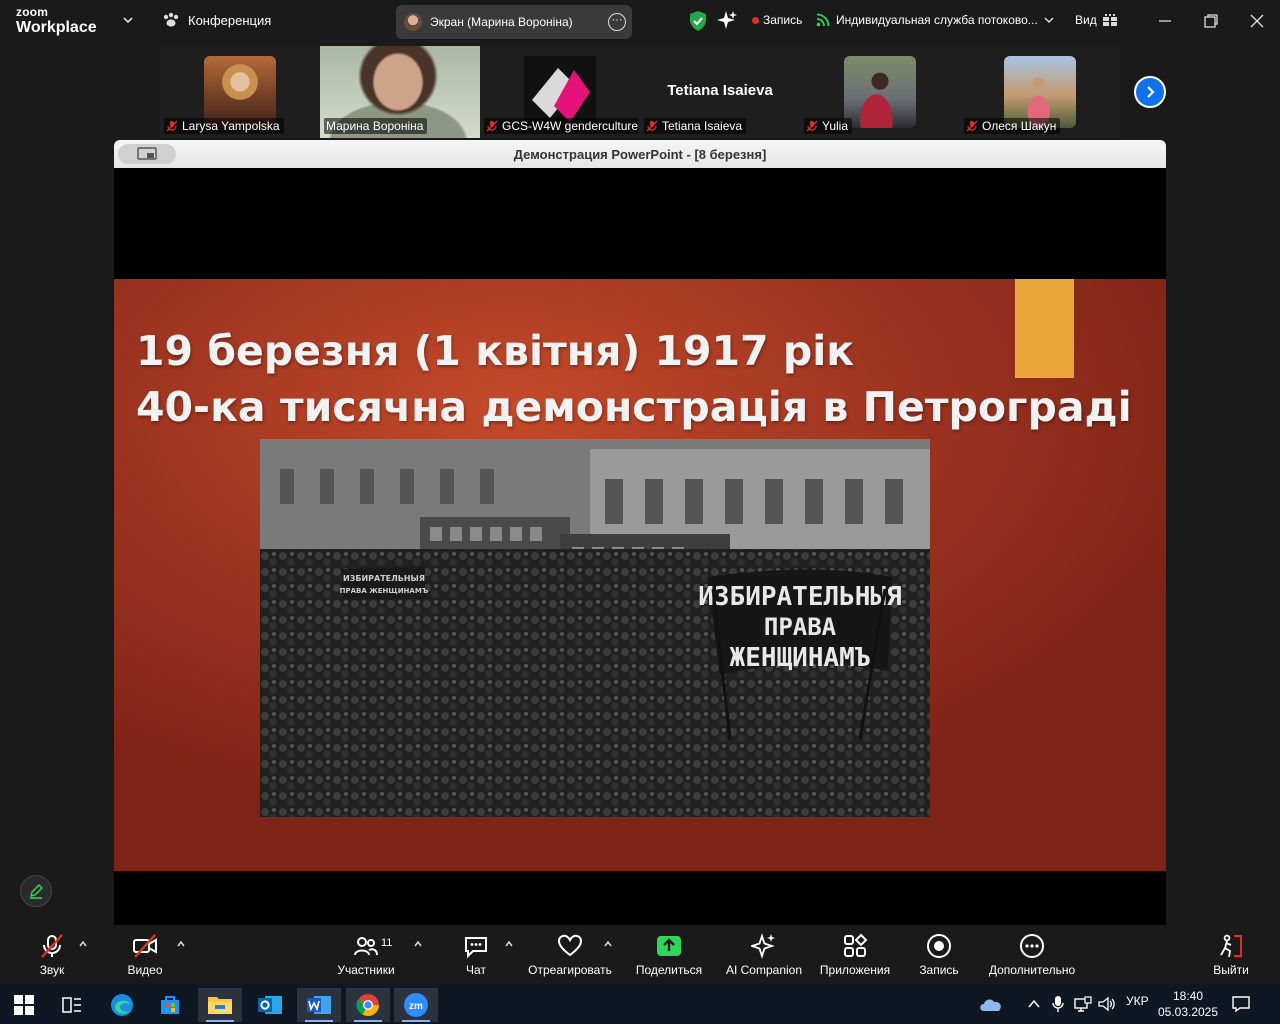 The image size is (1280, 1024). I want to click on edge-browser-icon, so click(122, 1005).